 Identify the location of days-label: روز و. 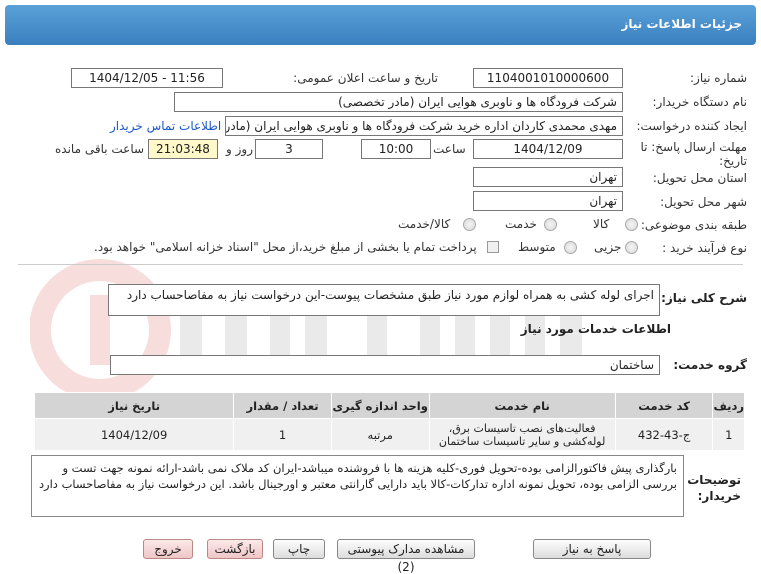
(239, 149).